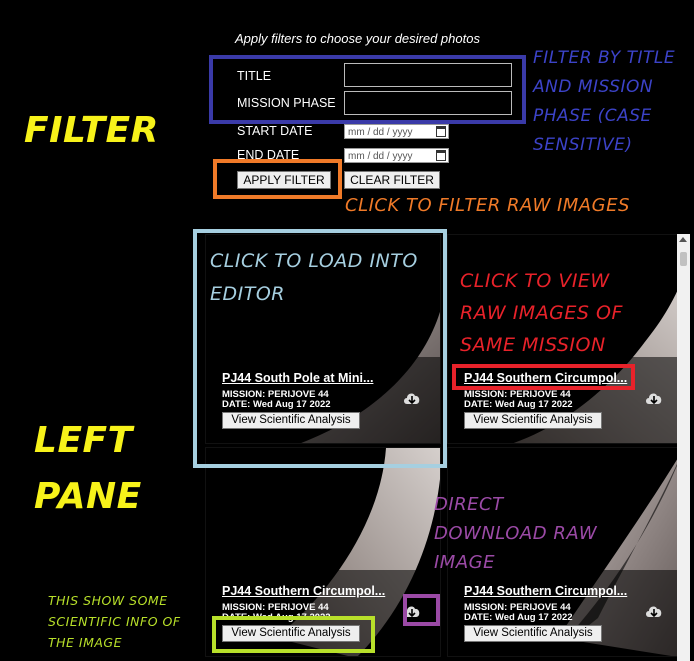  What do you see at coordinates (83, 440) in the screenshot?
I see `left-pane-heading-line1: LEFT` at bounding box center [83, 440].